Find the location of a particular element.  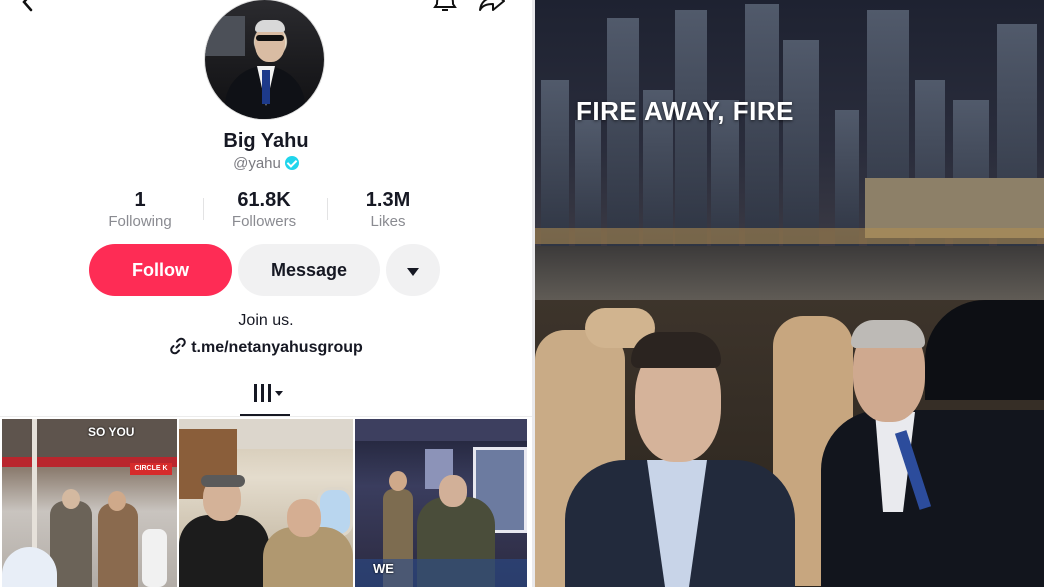

stat-label: Likes is located at coordinates (388, 221).